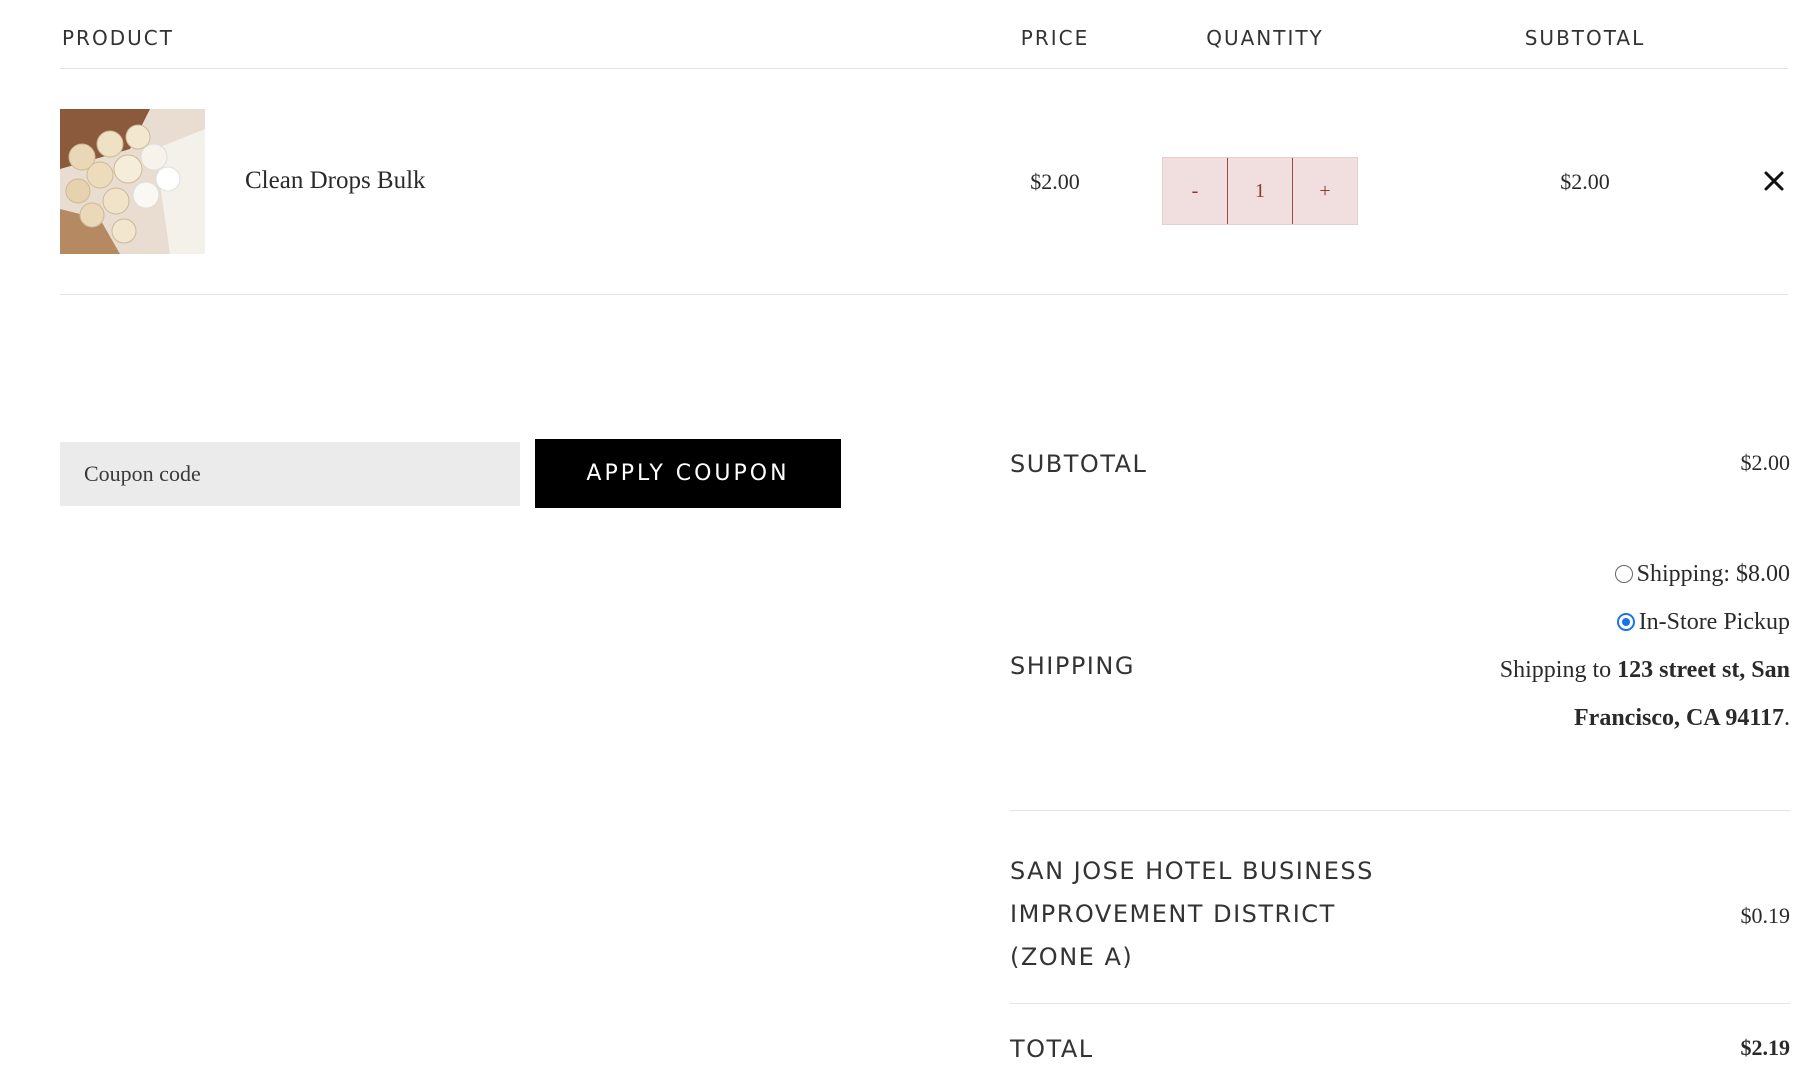 The image size is (1812, 1092). What do you see at coordinates (1787, 718) in the screenshot?
I see `shipping-to-suffix: .` at bounding box center [1787, 718].